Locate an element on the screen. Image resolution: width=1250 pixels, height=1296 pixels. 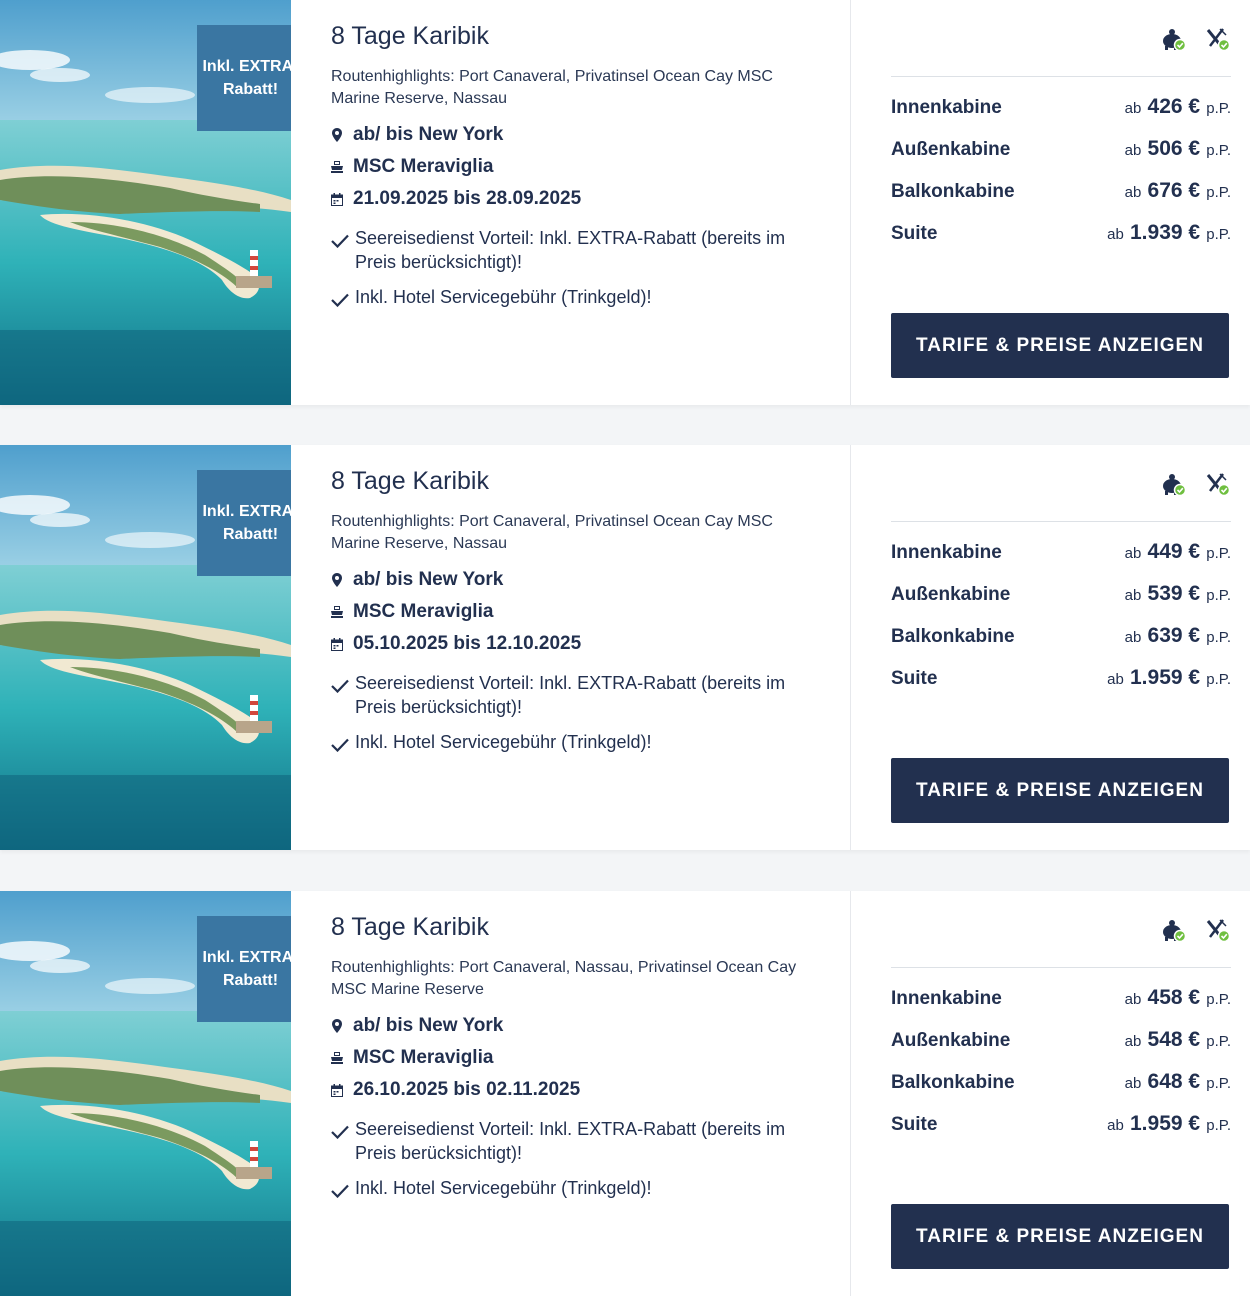
cabin-price-row: Außenkabine ab 539 € p.P. is located at coordinates (1061, 594).